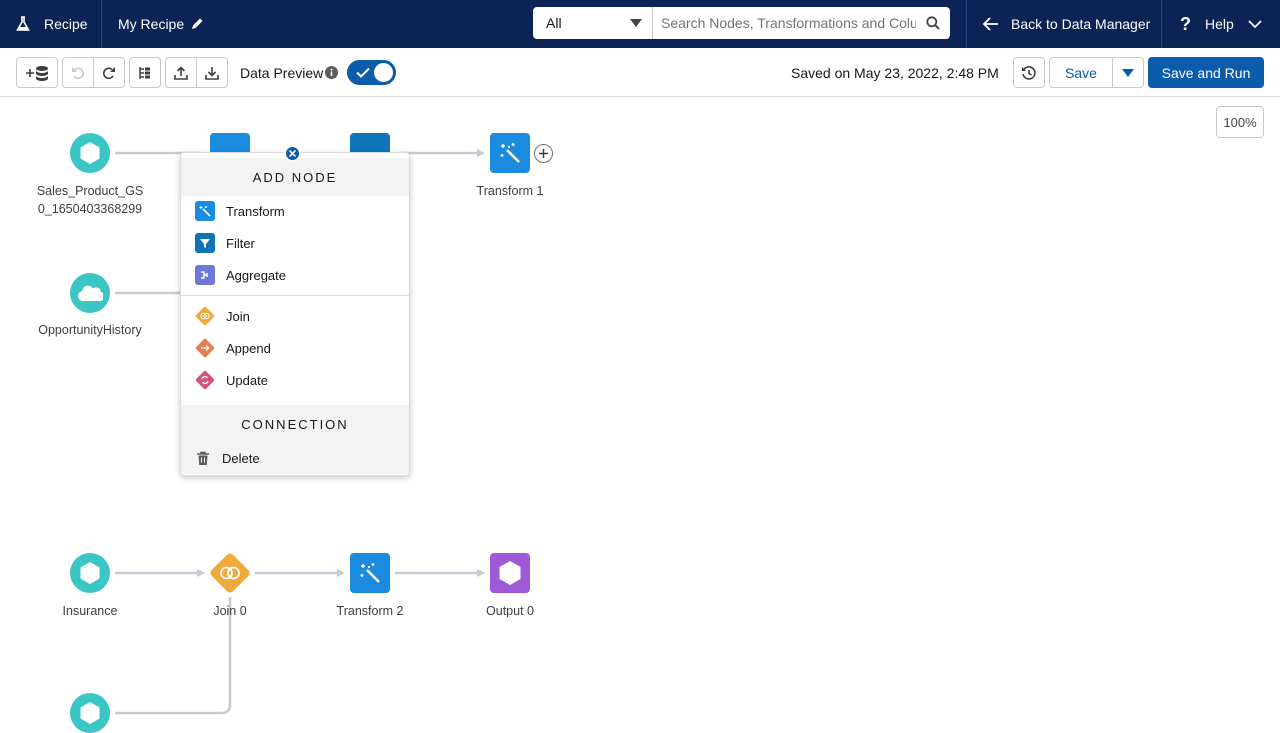 The width and height of the screenshot is (1280, 733). I want to click on menu-item-label: Filter, so click(240, 243).